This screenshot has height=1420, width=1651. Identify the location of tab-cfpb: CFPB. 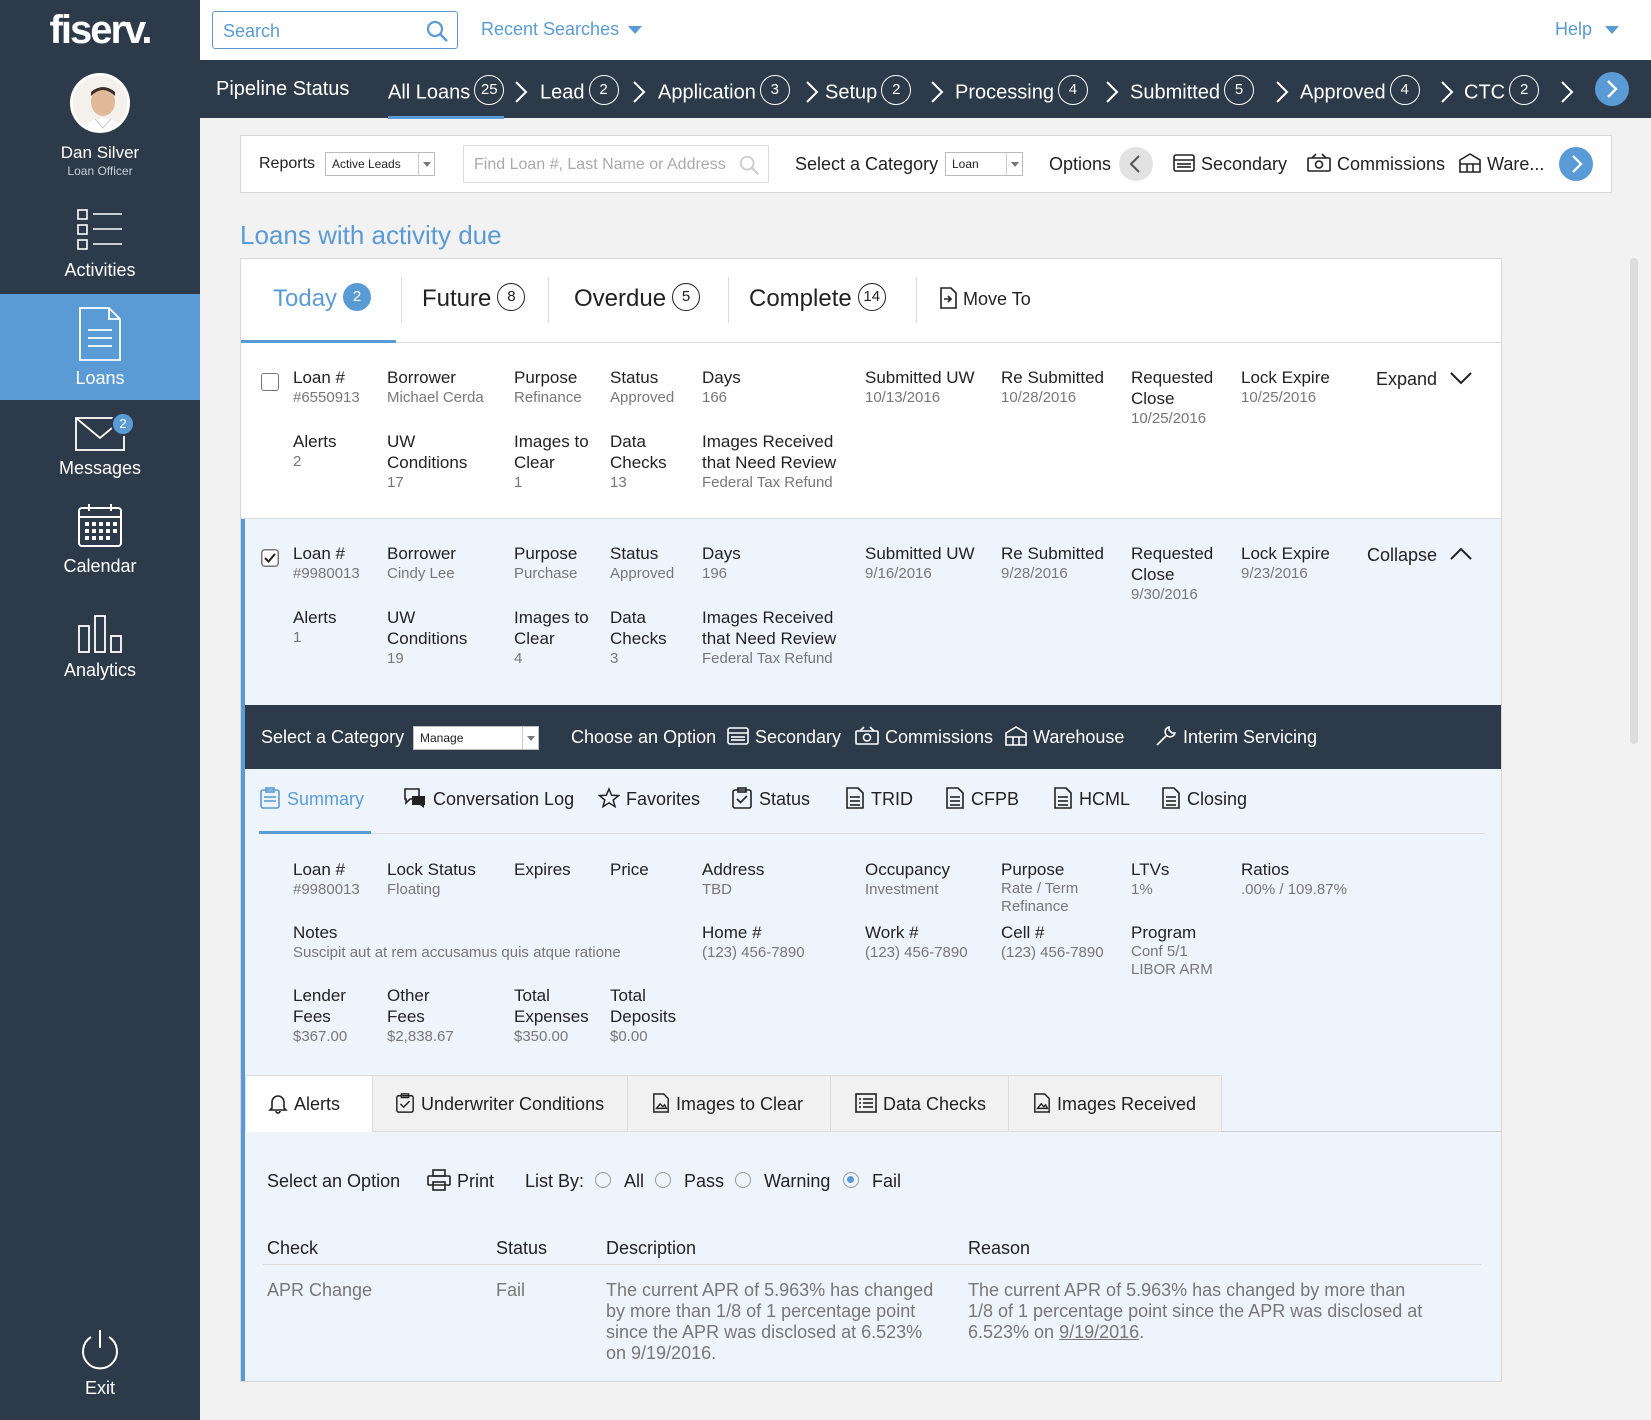
(982, 799).